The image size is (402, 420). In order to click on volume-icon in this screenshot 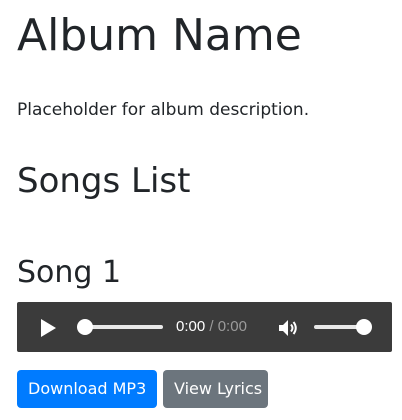, I will do `click(288, 328)`.